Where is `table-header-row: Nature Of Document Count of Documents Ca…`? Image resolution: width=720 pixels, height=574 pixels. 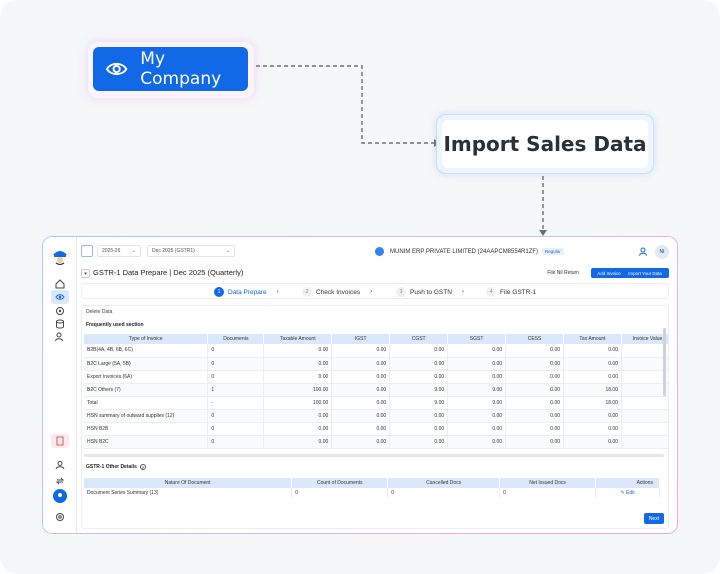 table-header-row: Nature Of Document Count of Documents Ca… is located at coordinates (372, 483).